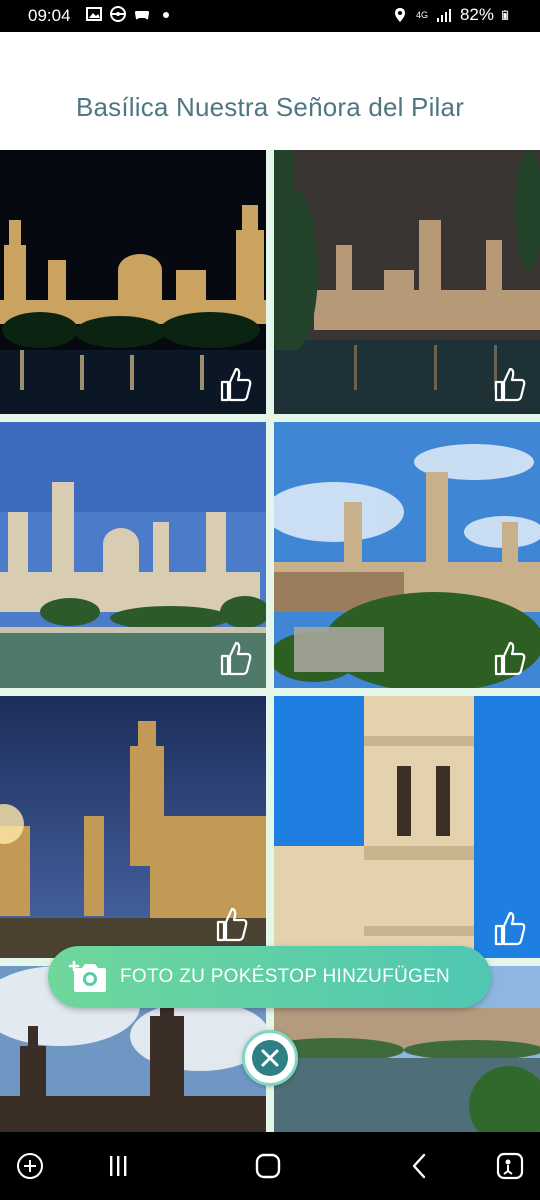  What do you see at coordinates (166, 15) in the screenshot?
I see `dot-icon` at bounding box center [166, 15].